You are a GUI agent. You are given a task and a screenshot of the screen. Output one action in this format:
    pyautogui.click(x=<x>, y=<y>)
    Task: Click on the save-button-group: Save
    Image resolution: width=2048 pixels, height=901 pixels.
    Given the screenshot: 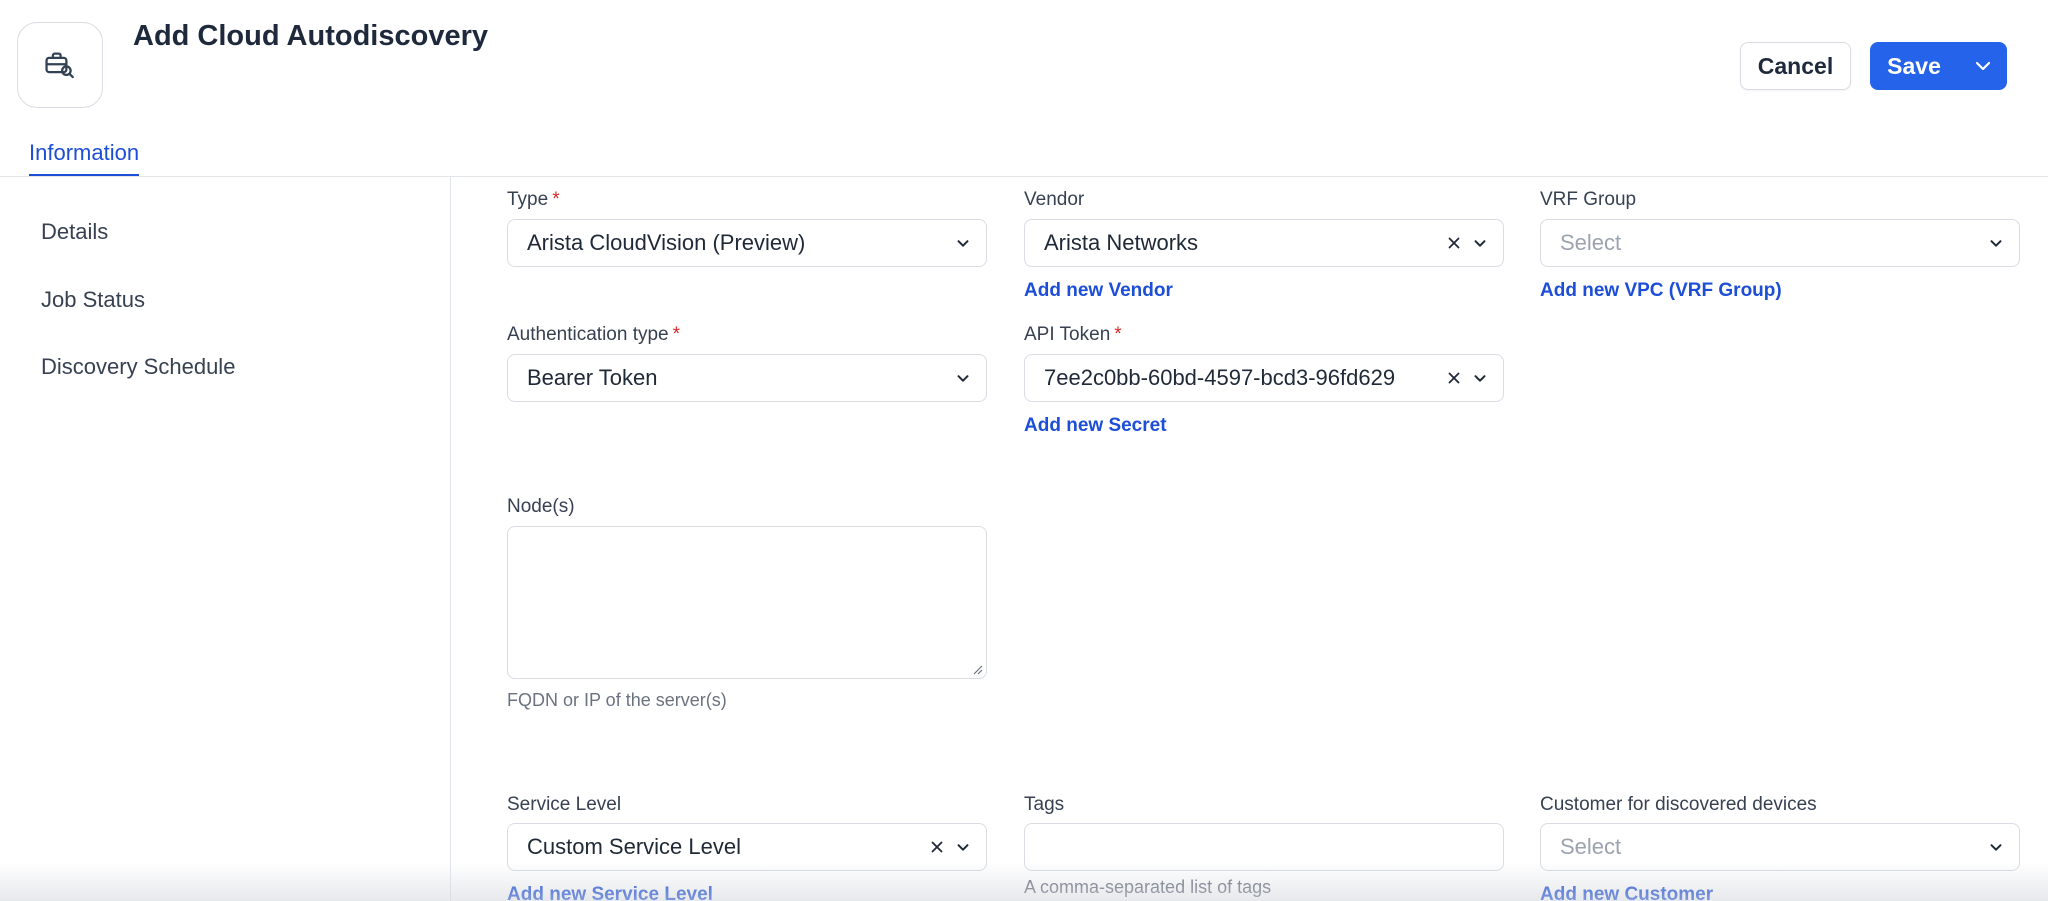 What is the action you would take?
    pyautogui.click(x=1938, y=66)
    